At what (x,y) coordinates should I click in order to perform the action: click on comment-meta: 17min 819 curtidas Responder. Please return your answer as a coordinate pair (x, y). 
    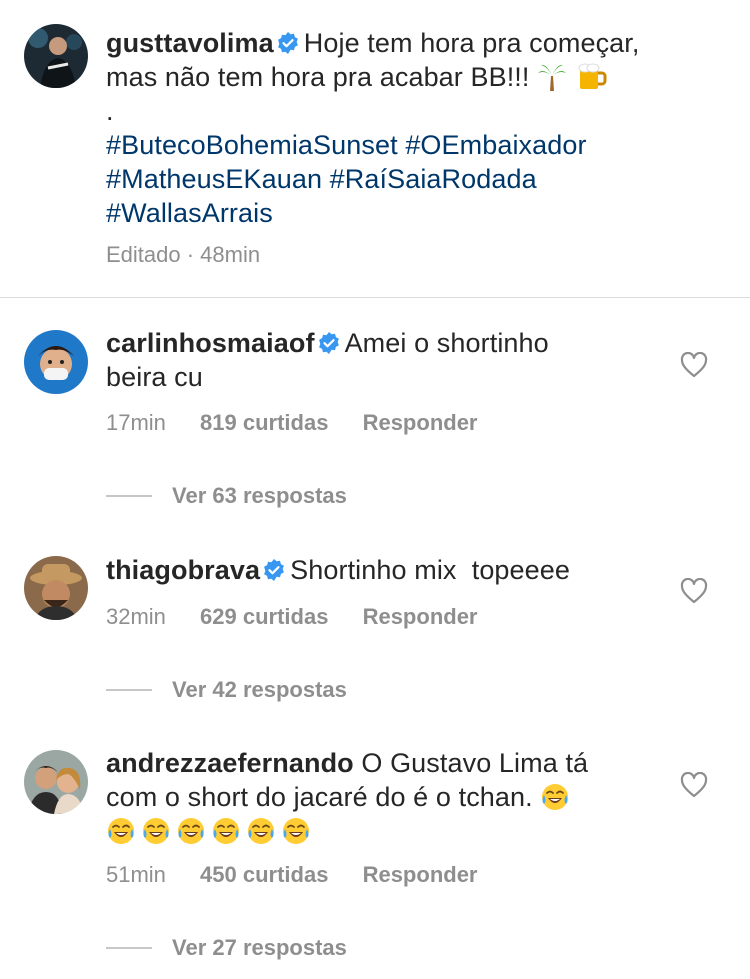
    Looking at the image, I should click on (306, 423).